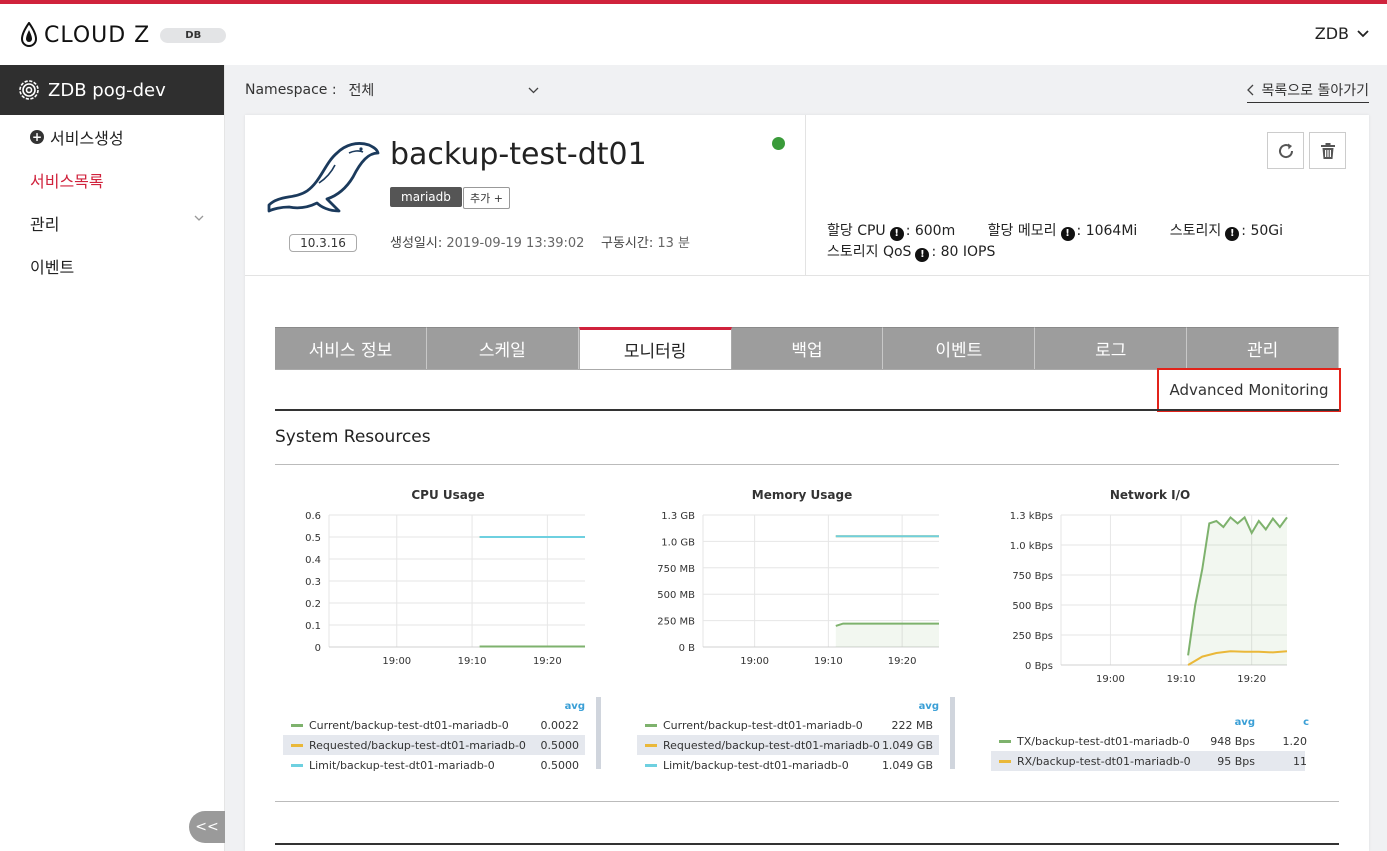  I want to click on sidebar-item-create: + 서비스생성, so click(112, 136).